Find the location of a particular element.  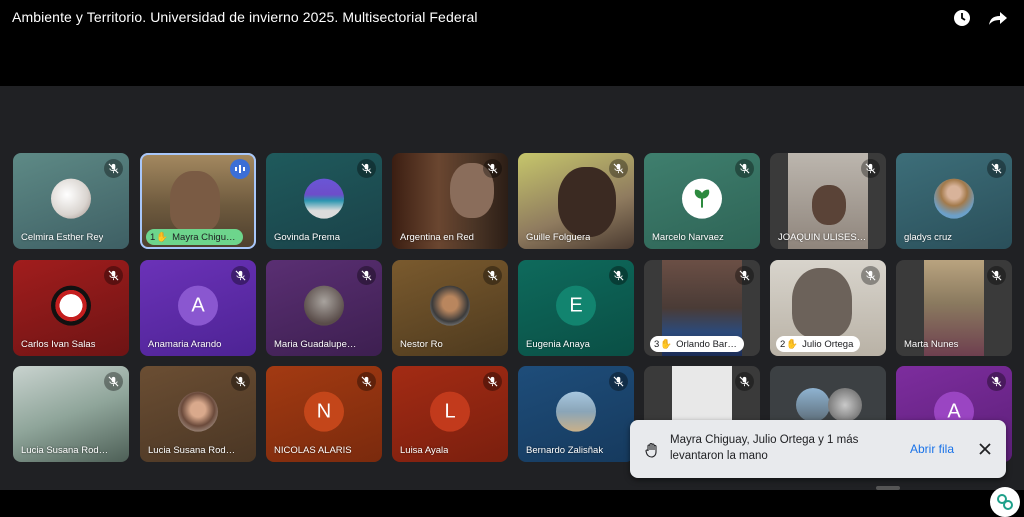

scroll-indicator is located at coordinates (888, 488).